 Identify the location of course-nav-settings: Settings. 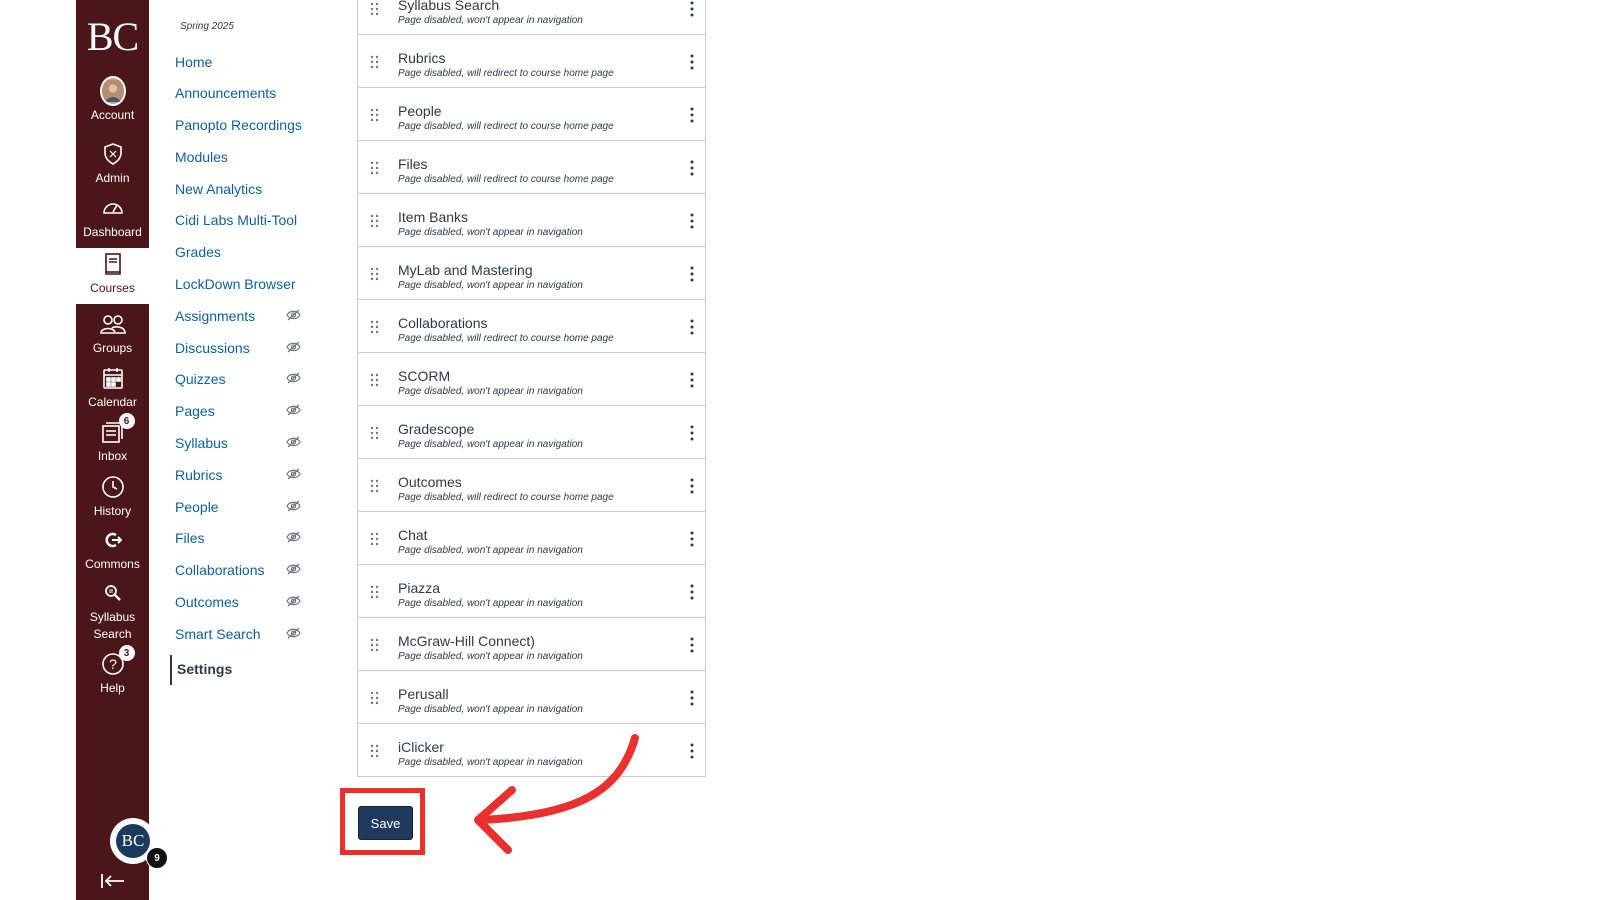
(201, 670).